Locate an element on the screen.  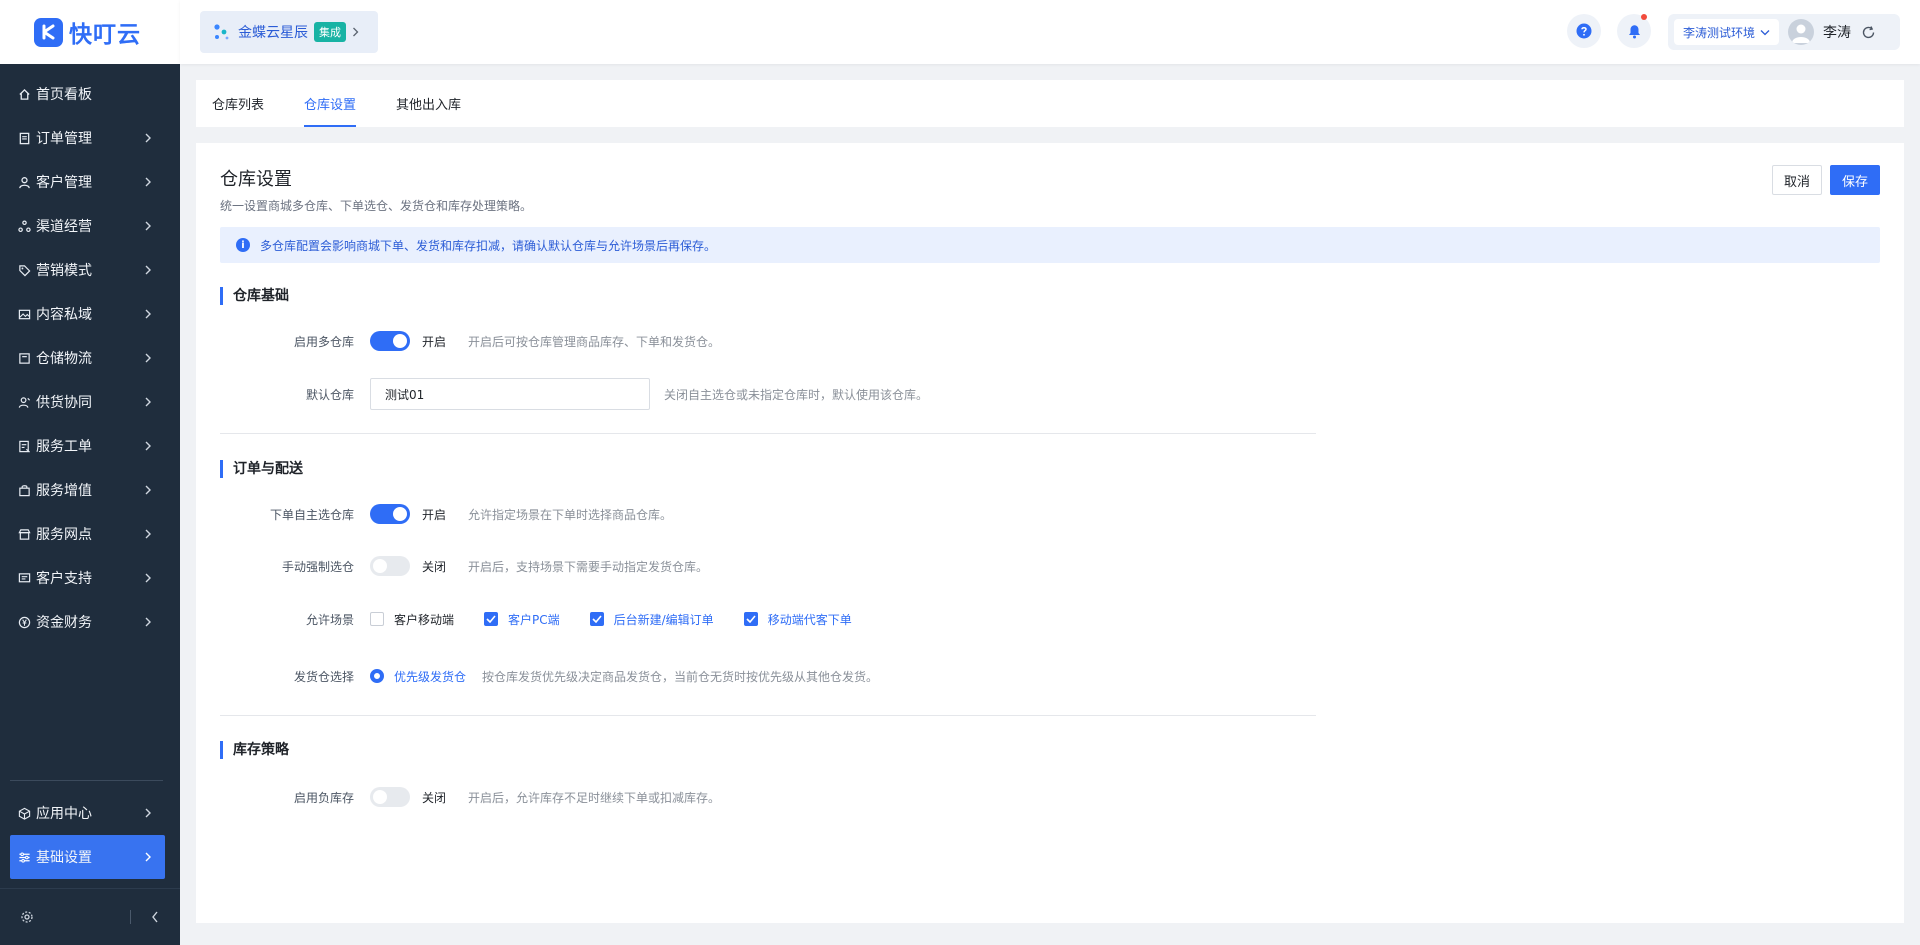
bag-icon is located at coordinates (24, 490).